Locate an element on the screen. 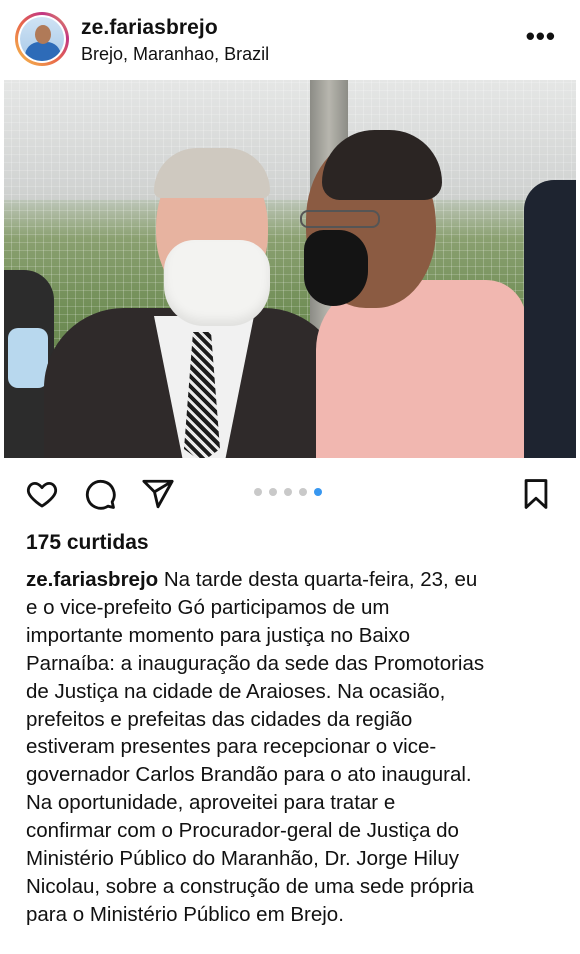 Image resolution: width=580 pixels, height=954 pixels. caption-username: ze.fariasbrejo is located at coordinates (92, 579).